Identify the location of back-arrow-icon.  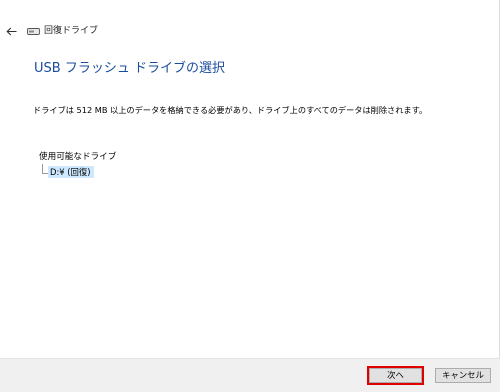
(10, 31).